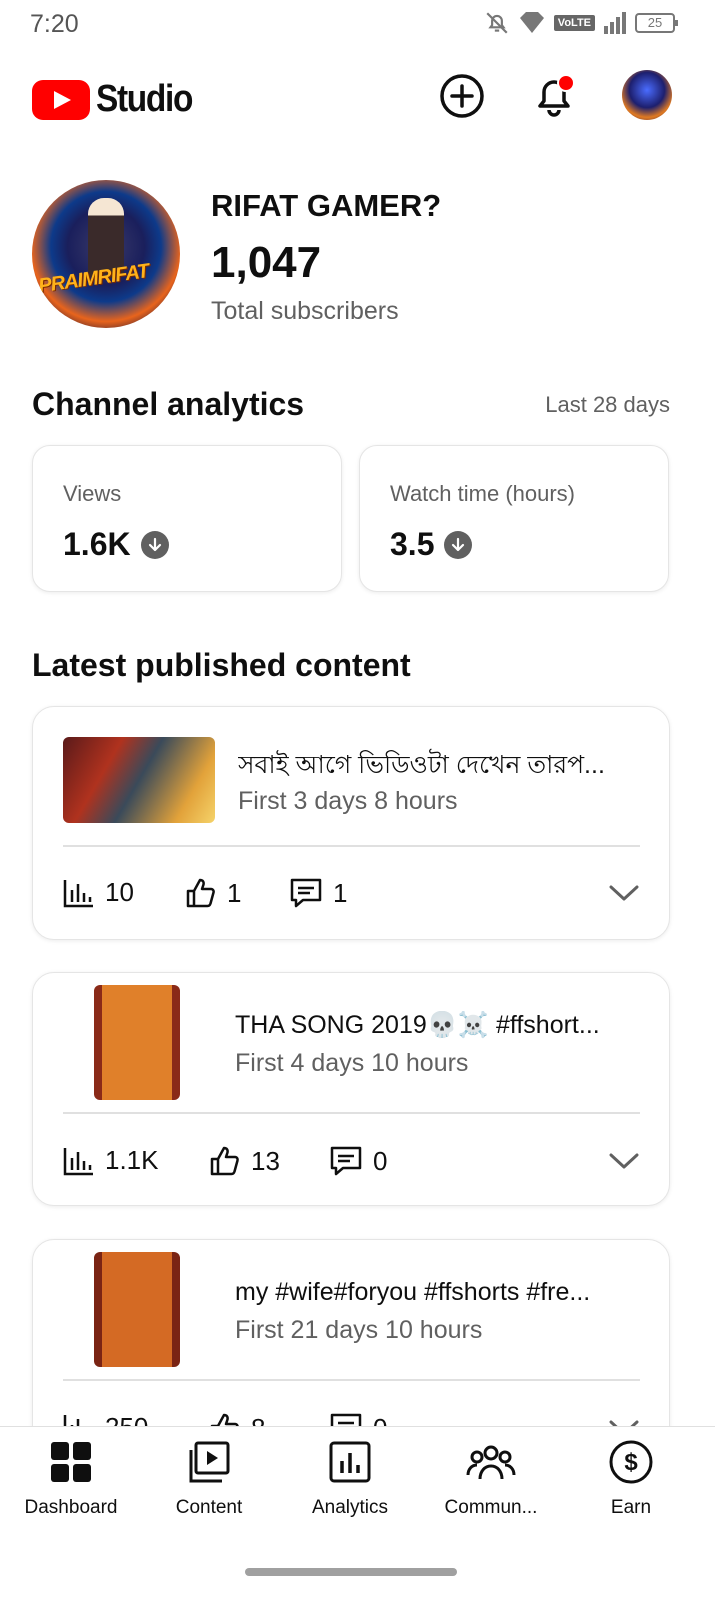 This screenshot has height=1600, width=715. I want to click on analytics-title: Channel analytics, so click(168, 404).